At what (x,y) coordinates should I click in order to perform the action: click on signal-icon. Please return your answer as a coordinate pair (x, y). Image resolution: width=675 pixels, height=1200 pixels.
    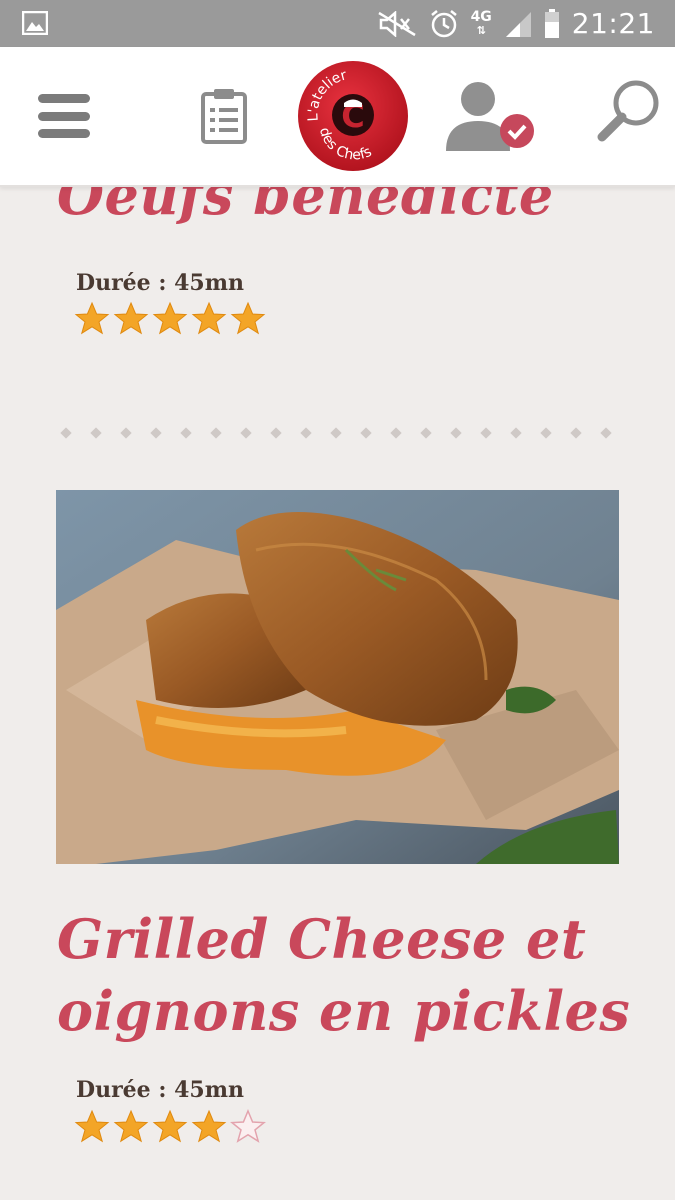
    Looking at the image, I should click on (518, 24).